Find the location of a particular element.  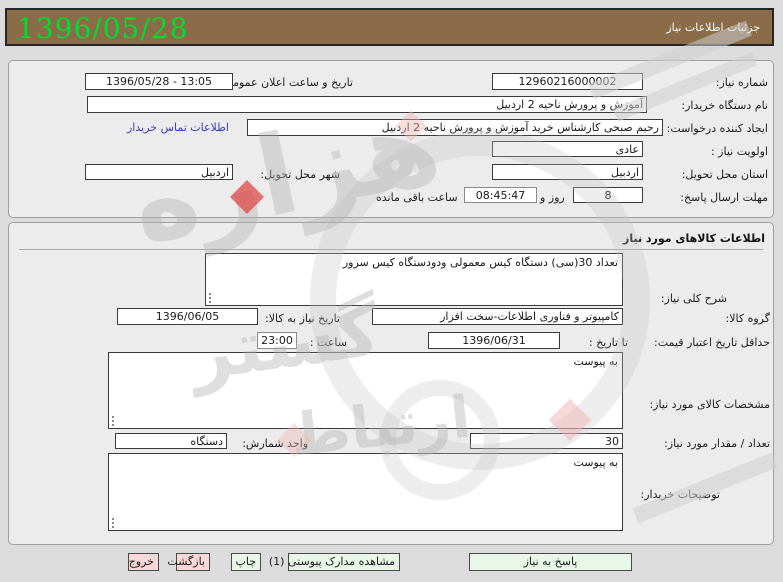

need-number-label: شماره نیاز: is located at coordinates (741, 82).